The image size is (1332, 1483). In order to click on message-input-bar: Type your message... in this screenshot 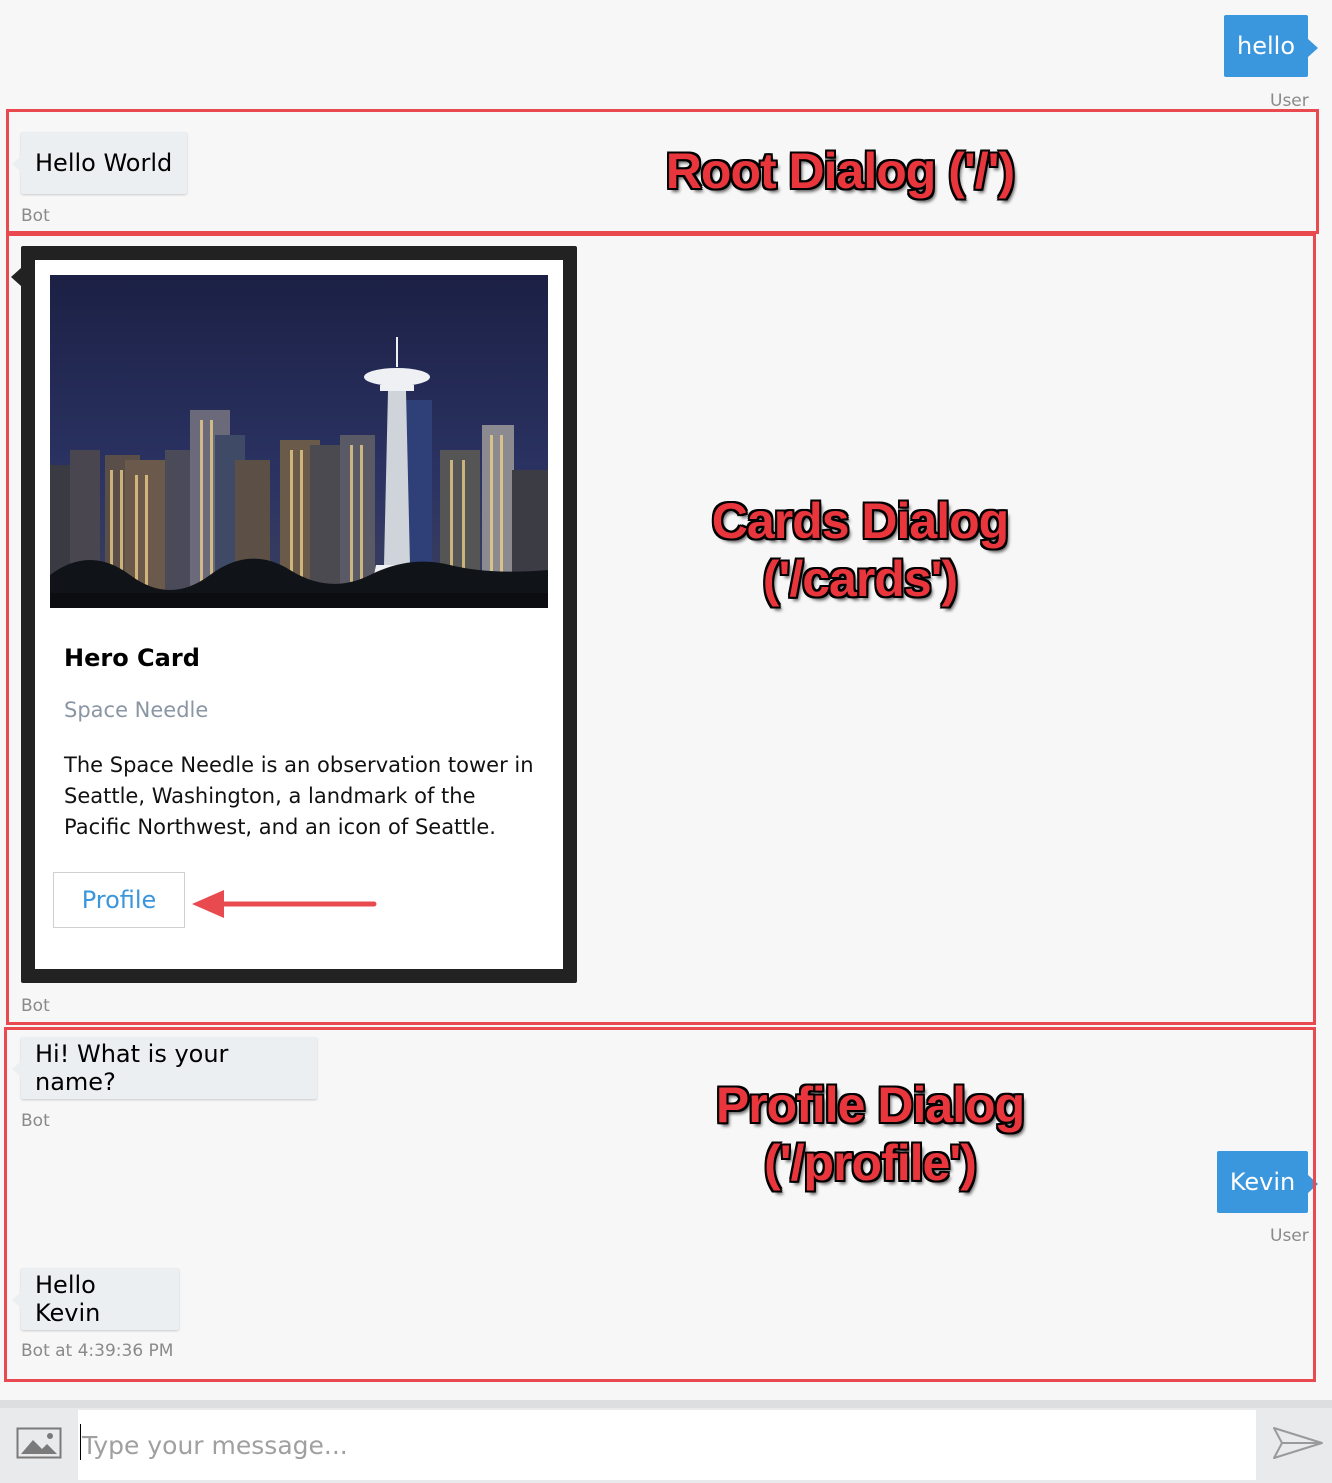, I will do `click(666, 1441)`.